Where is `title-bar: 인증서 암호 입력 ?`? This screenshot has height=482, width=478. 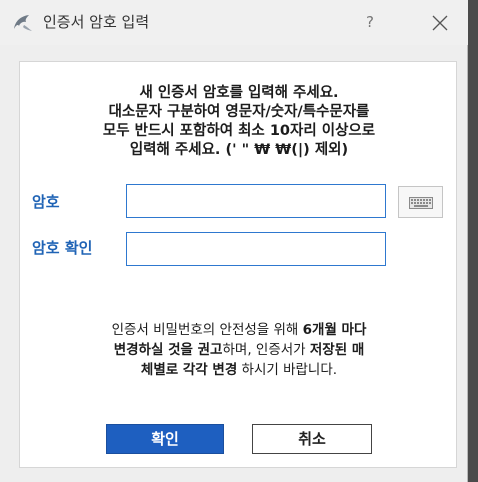 title-bar: 인증서 암호 입력 ? is located at coordinates (234, 22).